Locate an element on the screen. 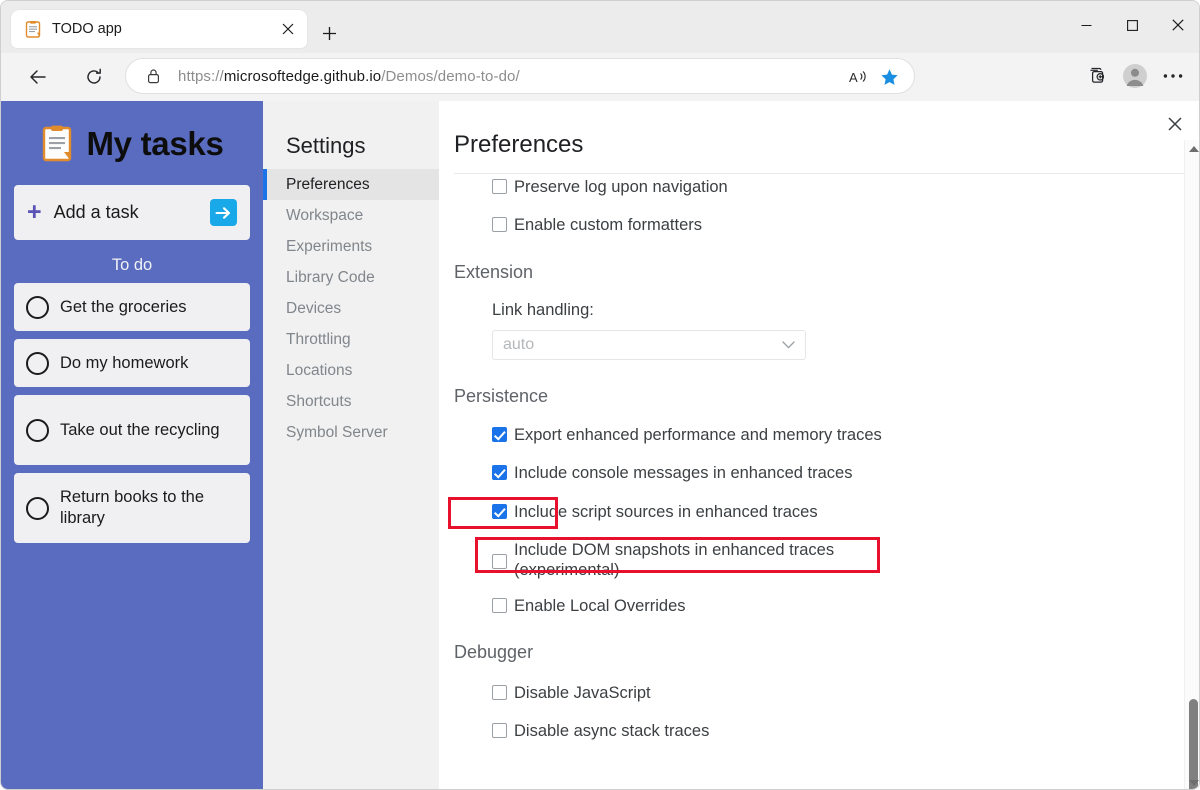  todo-app-header: My tasks is located at coordinates (132, 144).